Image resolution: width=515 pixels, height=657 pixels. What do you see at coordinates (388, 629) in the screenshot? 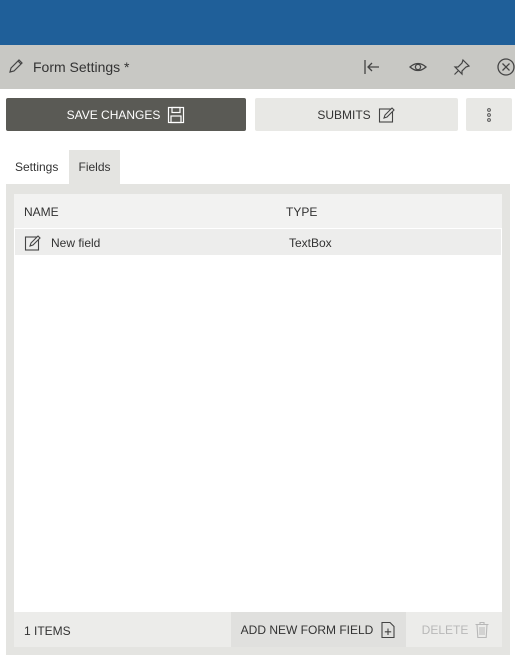
I see `add-file-icon` at bounding box center [388, 629].